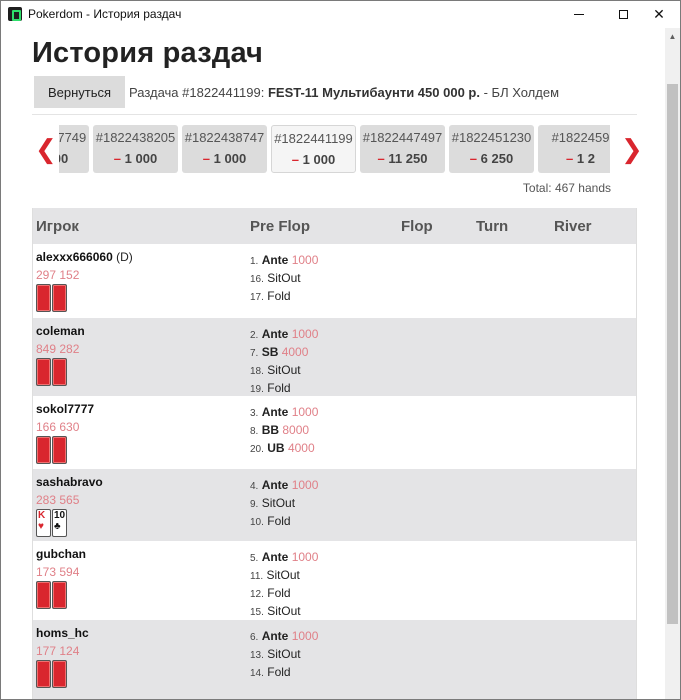 The image size is (681, 700). I want to click on action-number: 12., so click(257, 594).